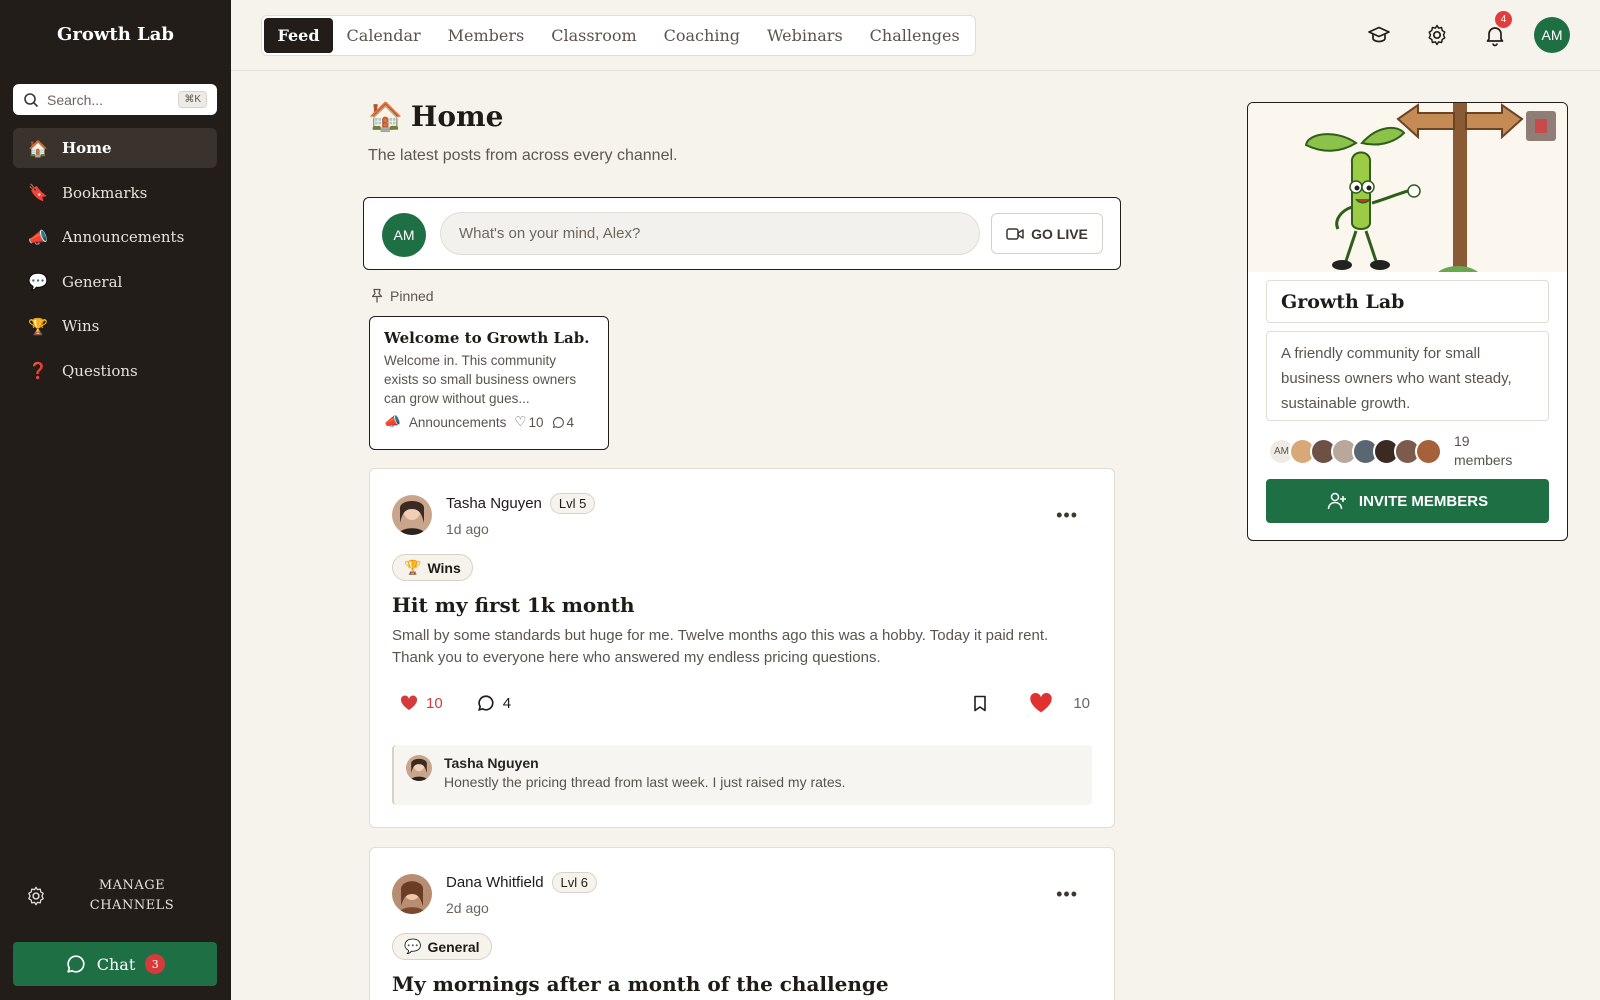 This screenshot has height=1000, width=1600. What do you see at coordinates (115, 326) in the screenshot?
I see `sidebar-item-wins: 🏆 Wins` at bounding box center [115, 326].